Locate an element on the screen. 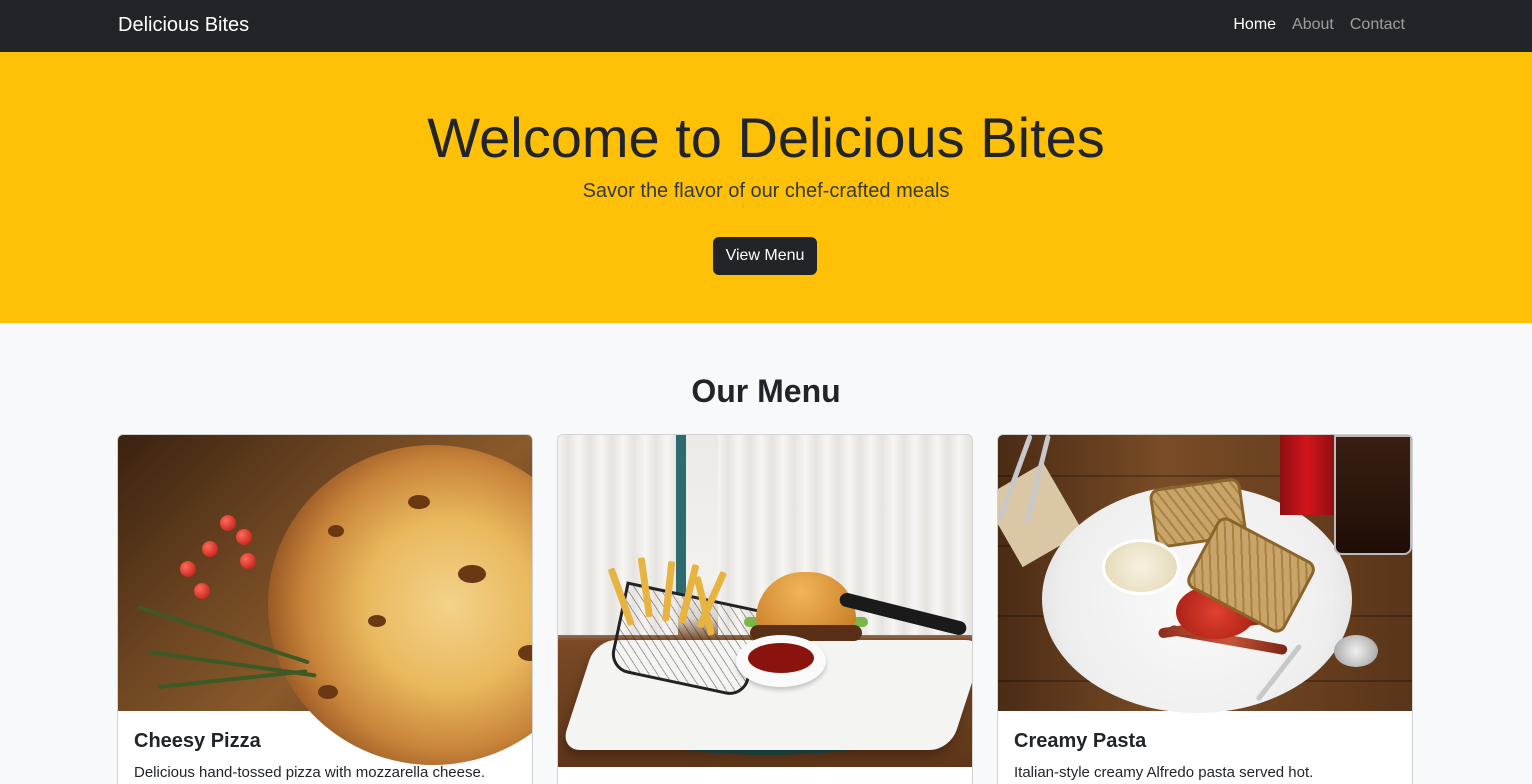 This screenshot has width=1532, height=784. cola-glass is located at coordinates (1373, 495).